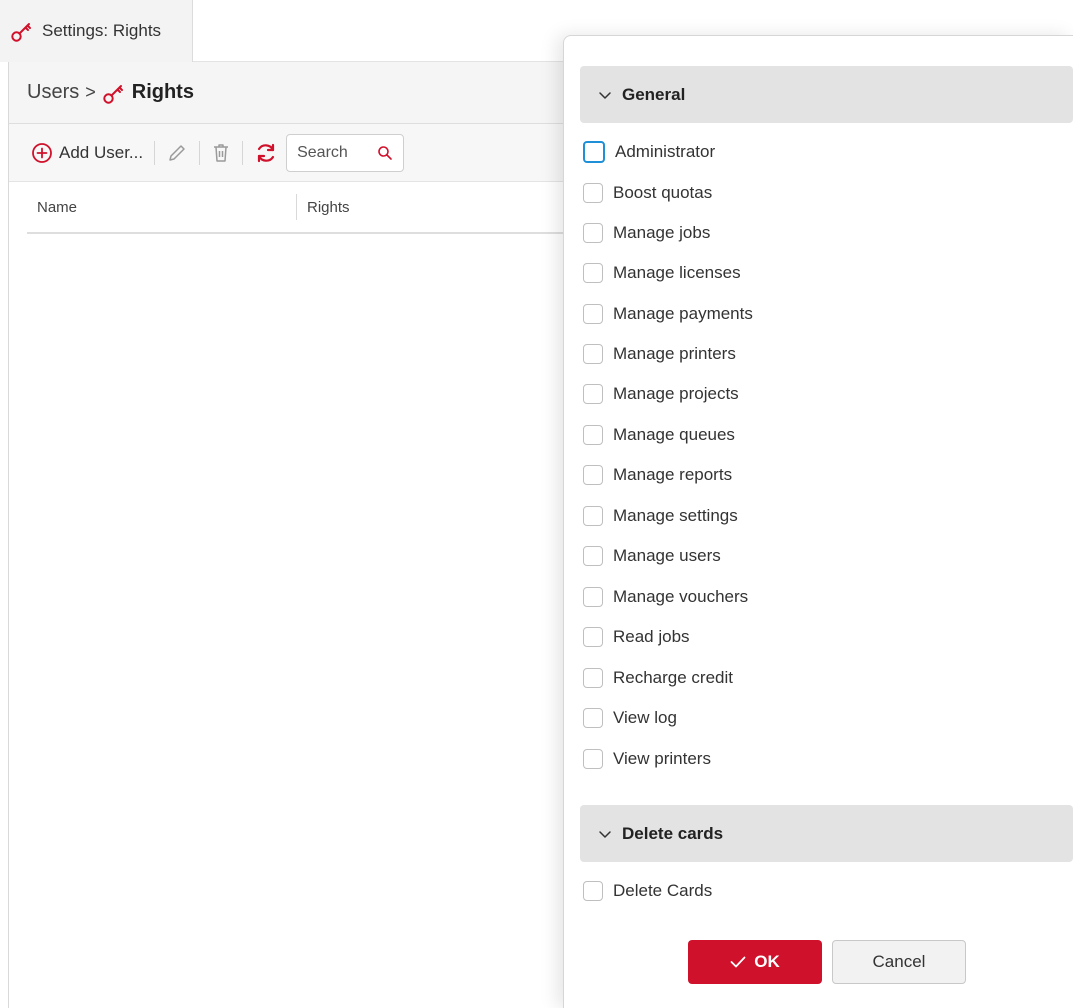 The height and width of the screenshot is (1008, 1073). Describe the element at coordinates (675, 515) in the screenshot. I see `checkbox-label: Manage settings` at that location.